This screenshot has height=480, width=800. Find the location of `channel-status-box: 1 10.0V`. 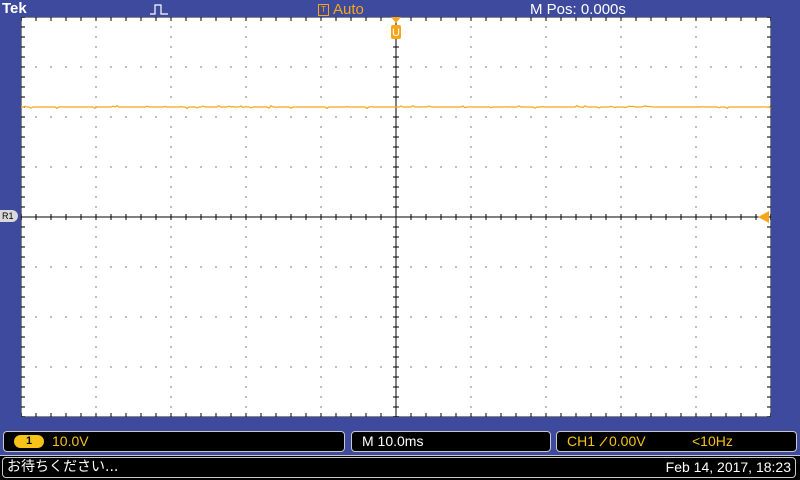

channel-status-box: 1 10.0V is located at coordinates (174, 441).